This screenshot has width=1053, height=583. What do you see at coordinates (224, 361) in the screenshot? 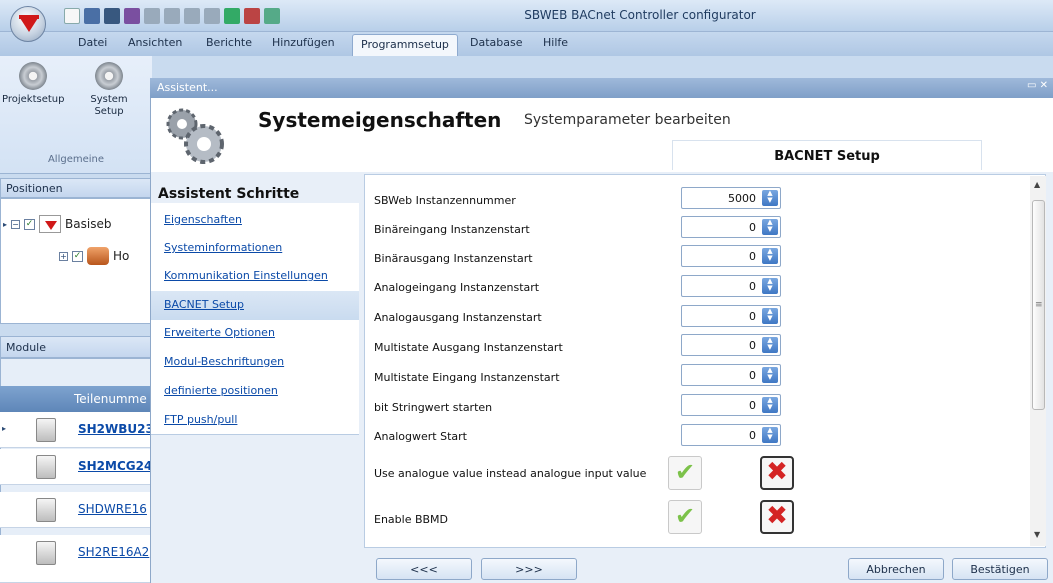
I see `step-modul-beschriftungen: Modul-Beschriftungen` at bounding box center [224, 361].